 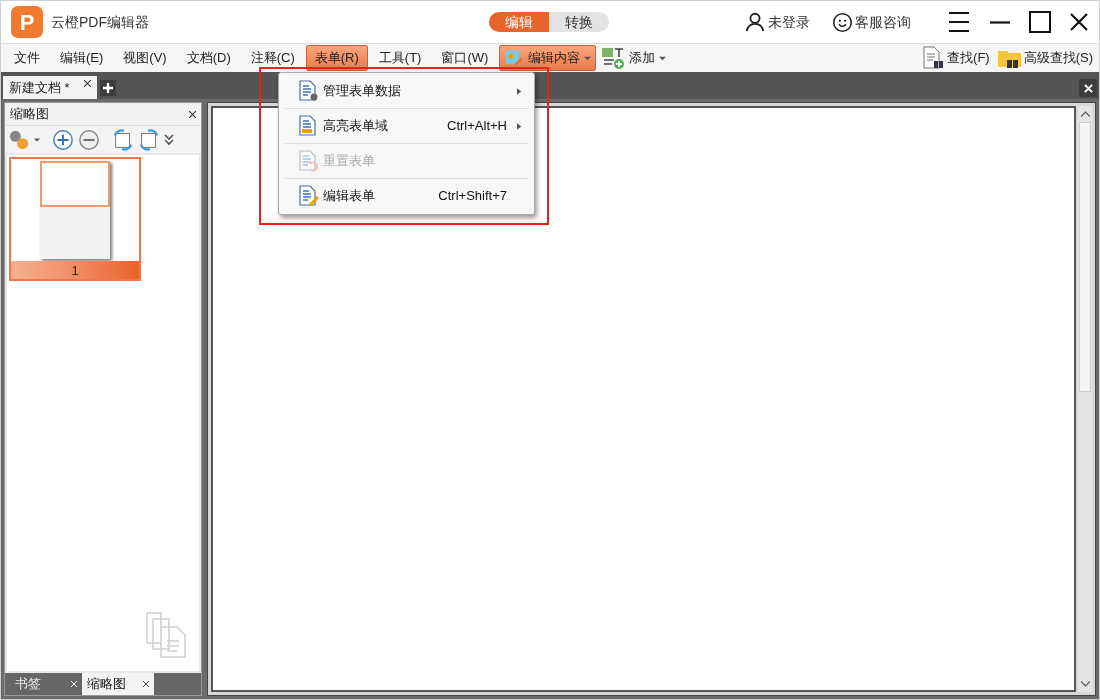 I want to click on close-button, so click(x=1079, y=22).